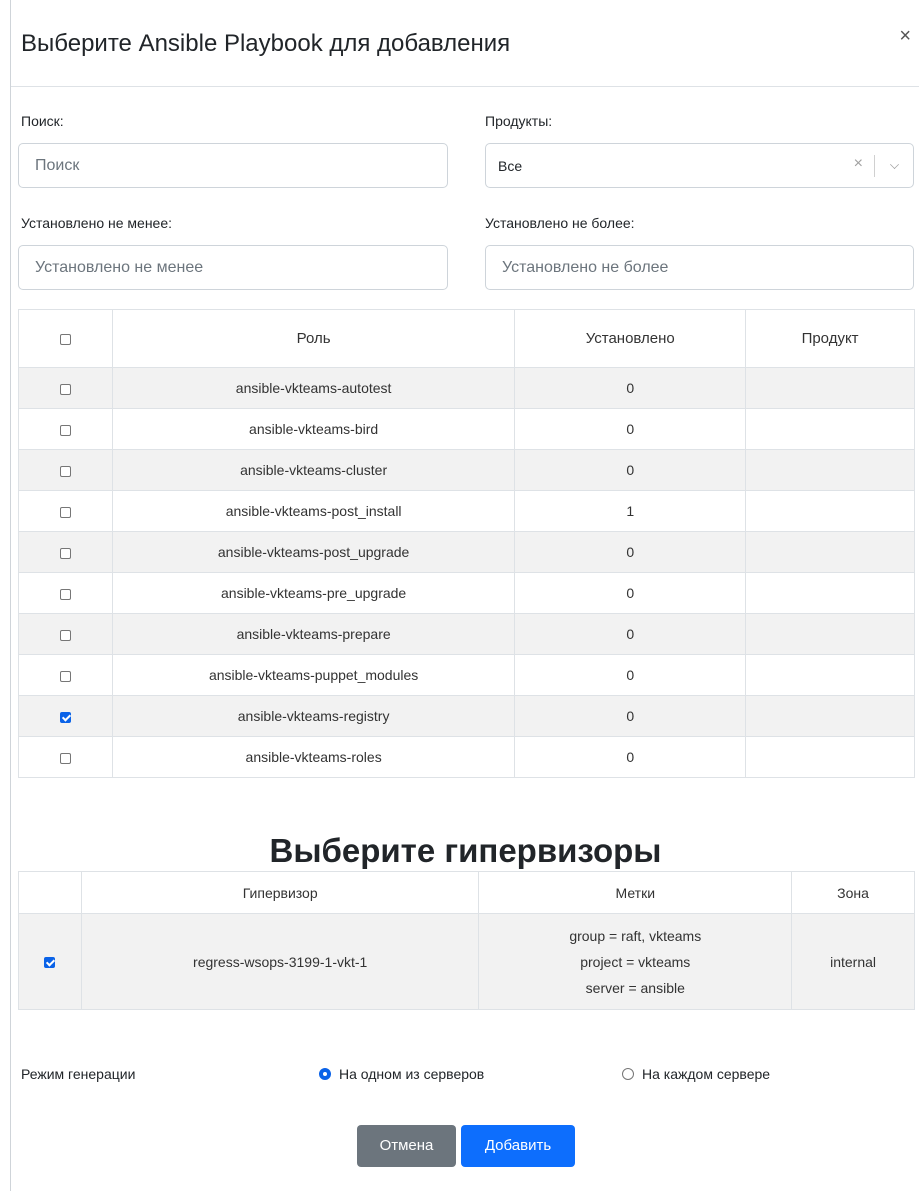 The width and height of the screenshot is (919, 1191). I want to click on roles-table-header: Роль Установлено Продукт, so click(466, 338).